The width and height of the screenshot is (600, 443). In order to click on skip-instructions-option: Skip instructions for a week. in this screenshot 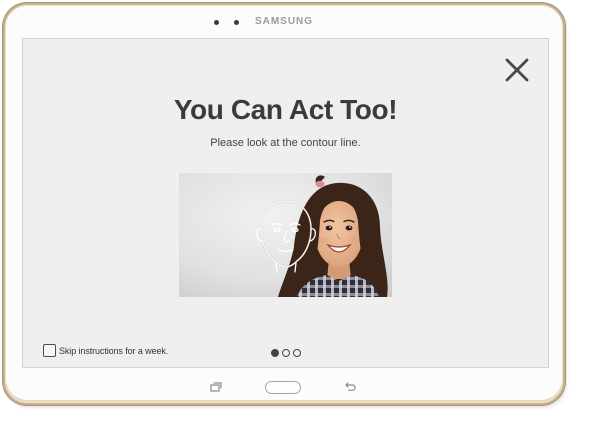, I will do `click(108, 351)`.